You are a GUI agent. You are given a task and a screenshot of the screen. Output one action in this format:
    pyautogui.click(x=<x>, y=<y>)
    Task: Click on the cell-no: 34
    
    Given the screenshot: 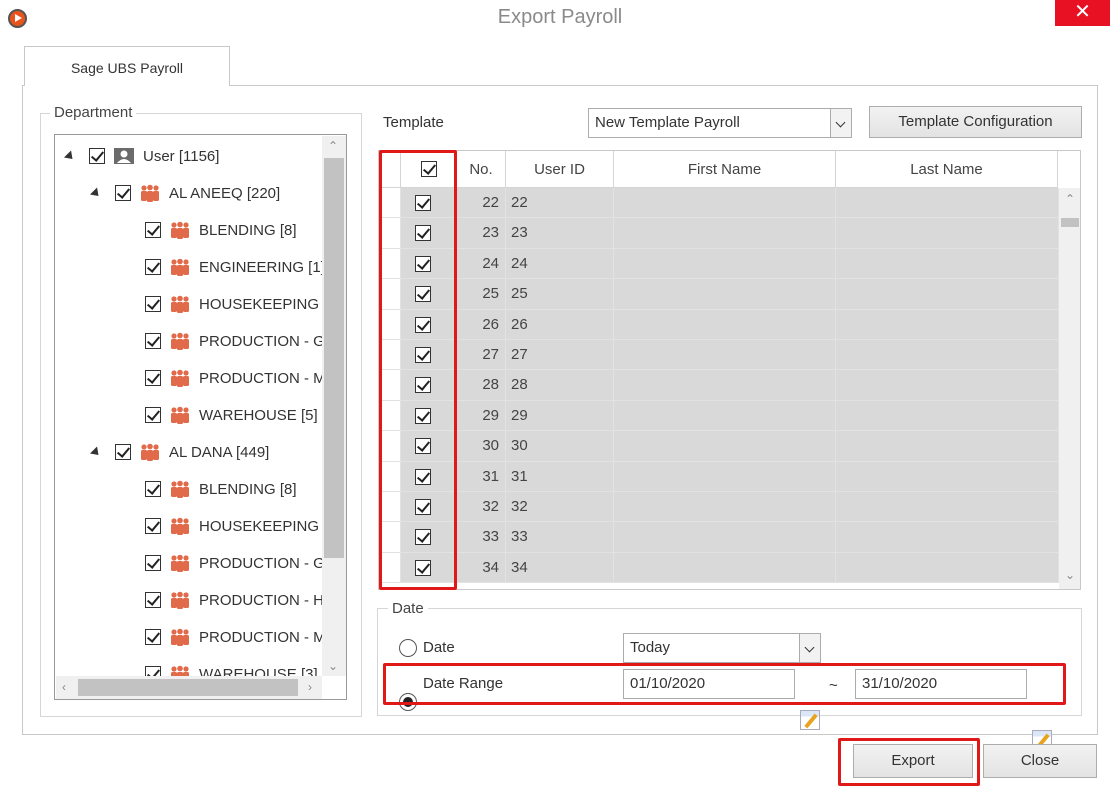 What is the action you would take?
    pyautogui.click(x=481, y=568)
    